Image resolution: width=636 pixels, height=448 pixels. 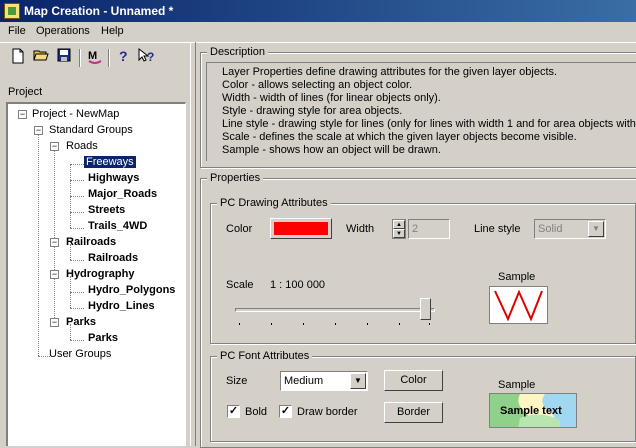 What do you see at coordinates (413, 380) in the screenshot?
I see `font-color-button: Color` at bounding box center [413, 380].